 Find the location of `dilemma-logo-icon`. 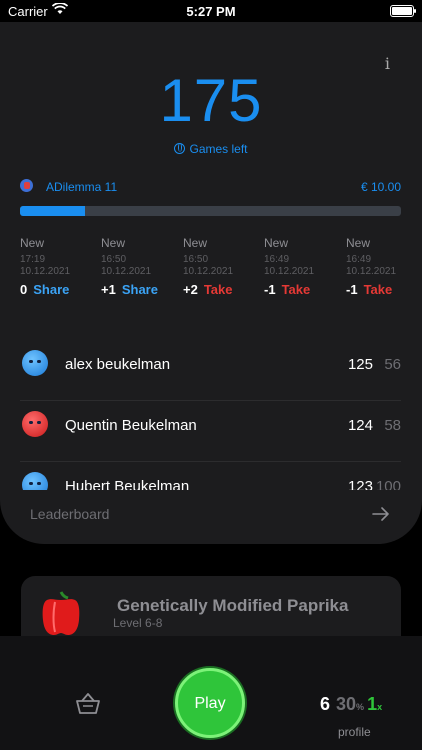

dilemma-logo-icon is located at coordinates (26, 185).